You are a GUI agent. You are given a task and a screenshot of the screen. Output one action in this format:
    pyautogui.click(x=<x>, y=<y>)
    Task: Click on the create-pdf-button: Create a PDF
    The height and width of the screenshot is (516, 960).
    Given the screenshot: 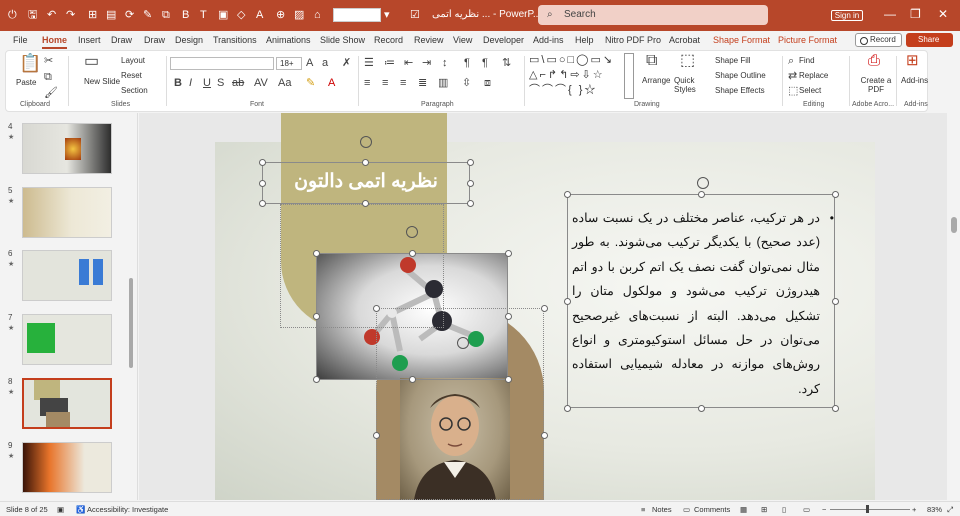 What is the action you would take?
    pyautogui.click(x=876, y=85)
    